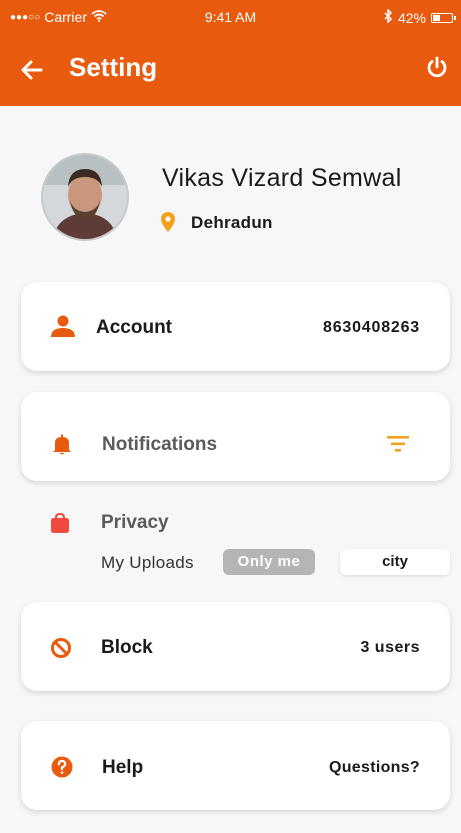 The height and width of the screenshot is (833, 461). I want to click on logout-button, so click(437, 68).